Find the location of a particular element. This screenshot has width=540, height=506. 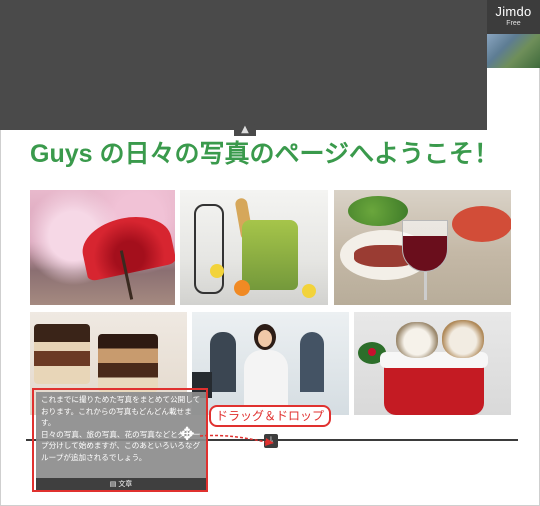

jimdo-badge: Jimdo Free is located at coordinates (513, 34).